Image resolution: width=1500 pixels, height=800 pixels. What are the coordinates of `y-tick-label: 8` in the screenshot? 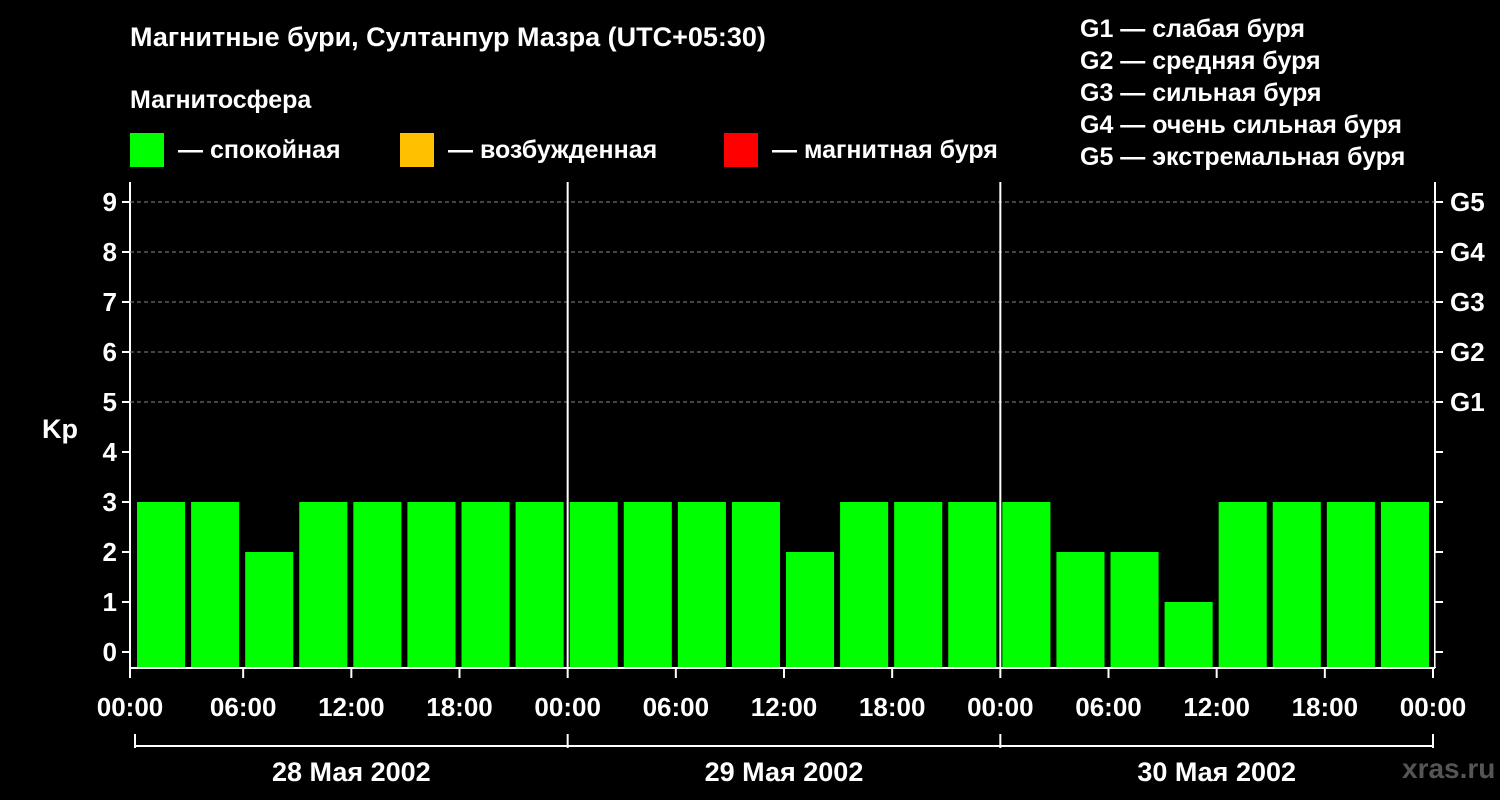 It's located at (110, 252).